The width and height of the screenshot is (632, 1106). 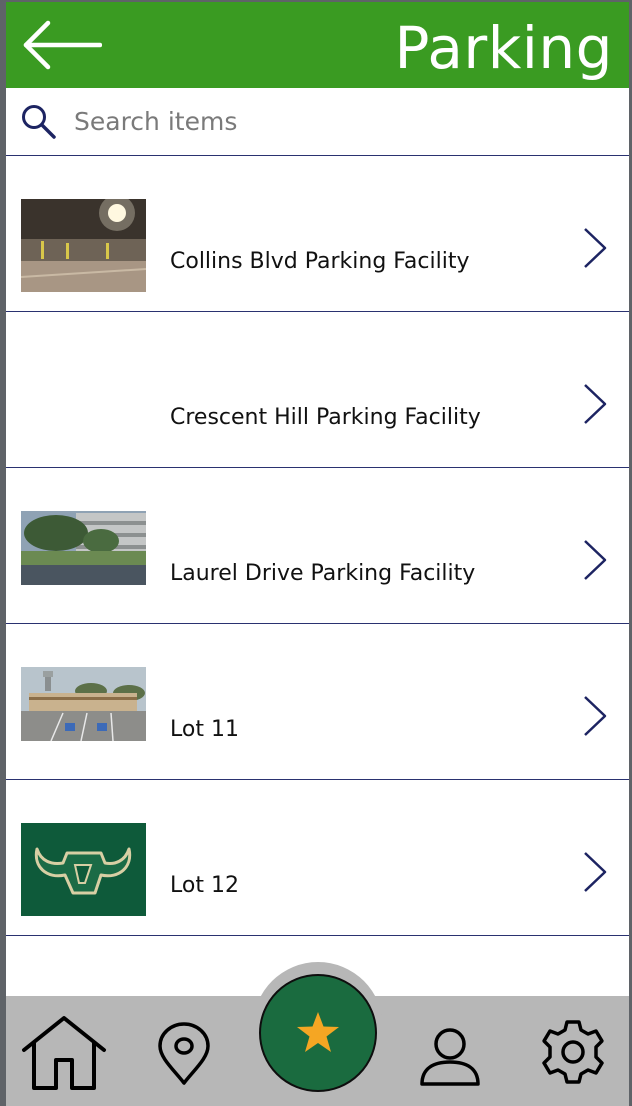 What do you see at coordinates (450, 1057) in the screenshot?
I see `user-icon` at bounding box center [450, 1057].